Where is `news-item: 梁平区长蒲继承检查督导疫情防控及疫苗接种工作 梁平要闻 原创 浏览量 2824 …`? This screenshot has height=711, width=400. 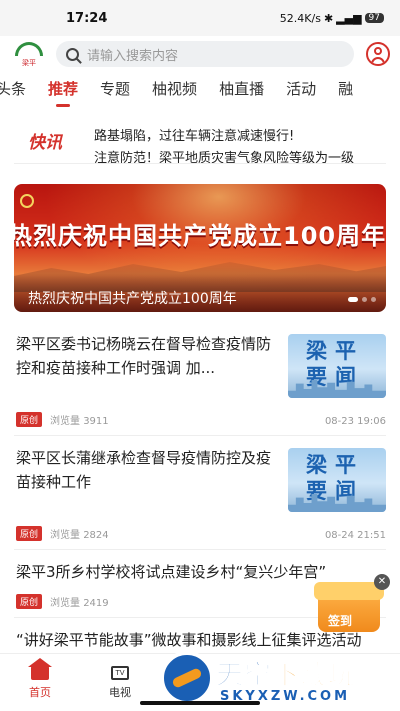
news-item: 梁平区长蒲继承检查督导疫情防控及疫苗接种工作 梁平要闻 原创 浏览量 2824 … is located at coordinates (200, 493).